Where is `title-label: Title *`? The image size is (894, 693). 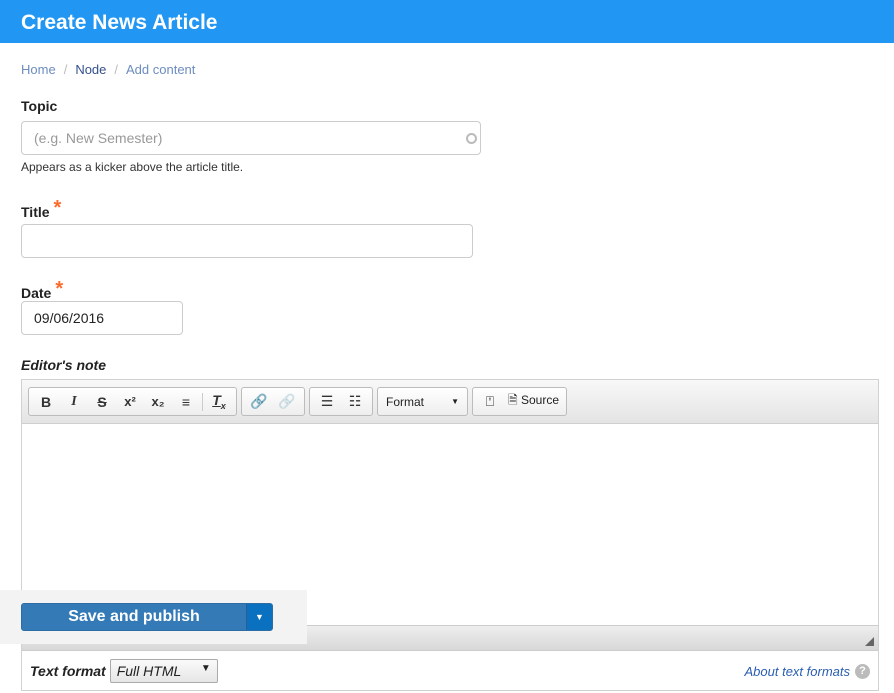
title-label: Title * is located at coordinates (41, 208).